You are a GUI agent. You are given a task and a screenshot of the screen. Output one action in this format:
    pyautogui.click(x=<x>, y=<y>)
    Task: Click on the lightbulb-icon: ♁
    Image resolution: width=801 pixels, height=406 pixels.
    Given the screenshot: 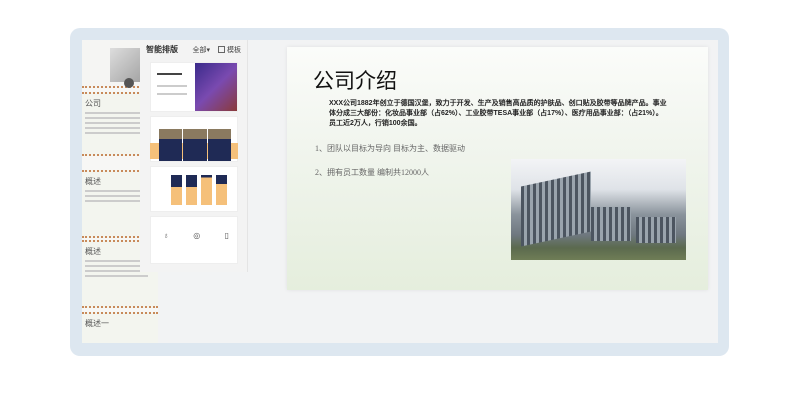 What is the action you would take?
    pyautogui.click(x=166, y=235)
    